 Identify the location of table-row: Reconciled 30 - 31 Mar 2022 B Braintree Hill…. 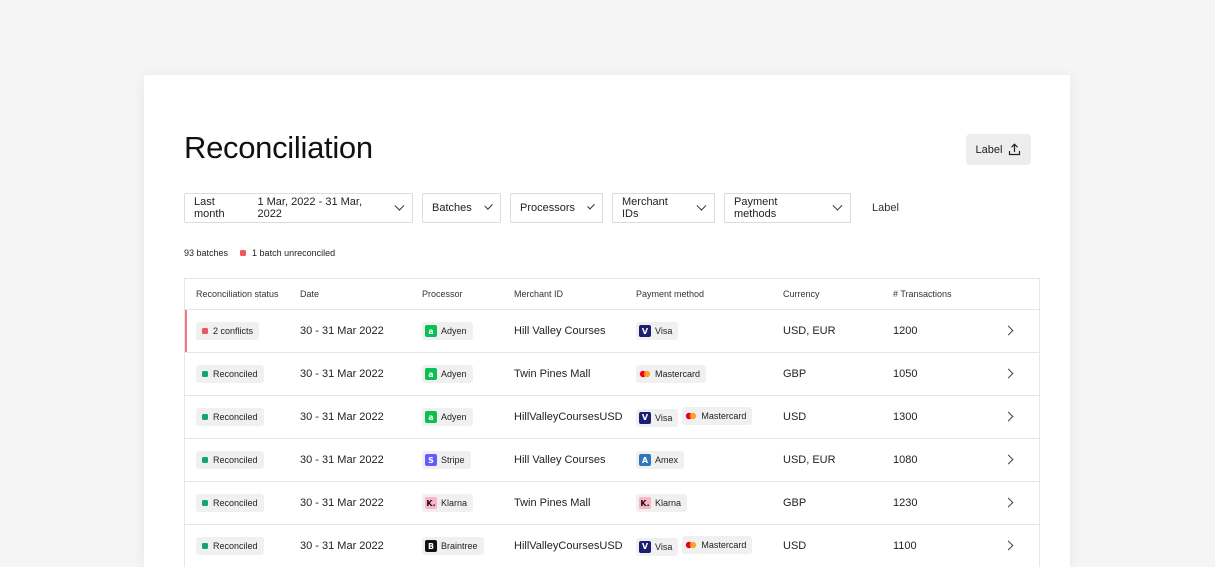
(612, 545).